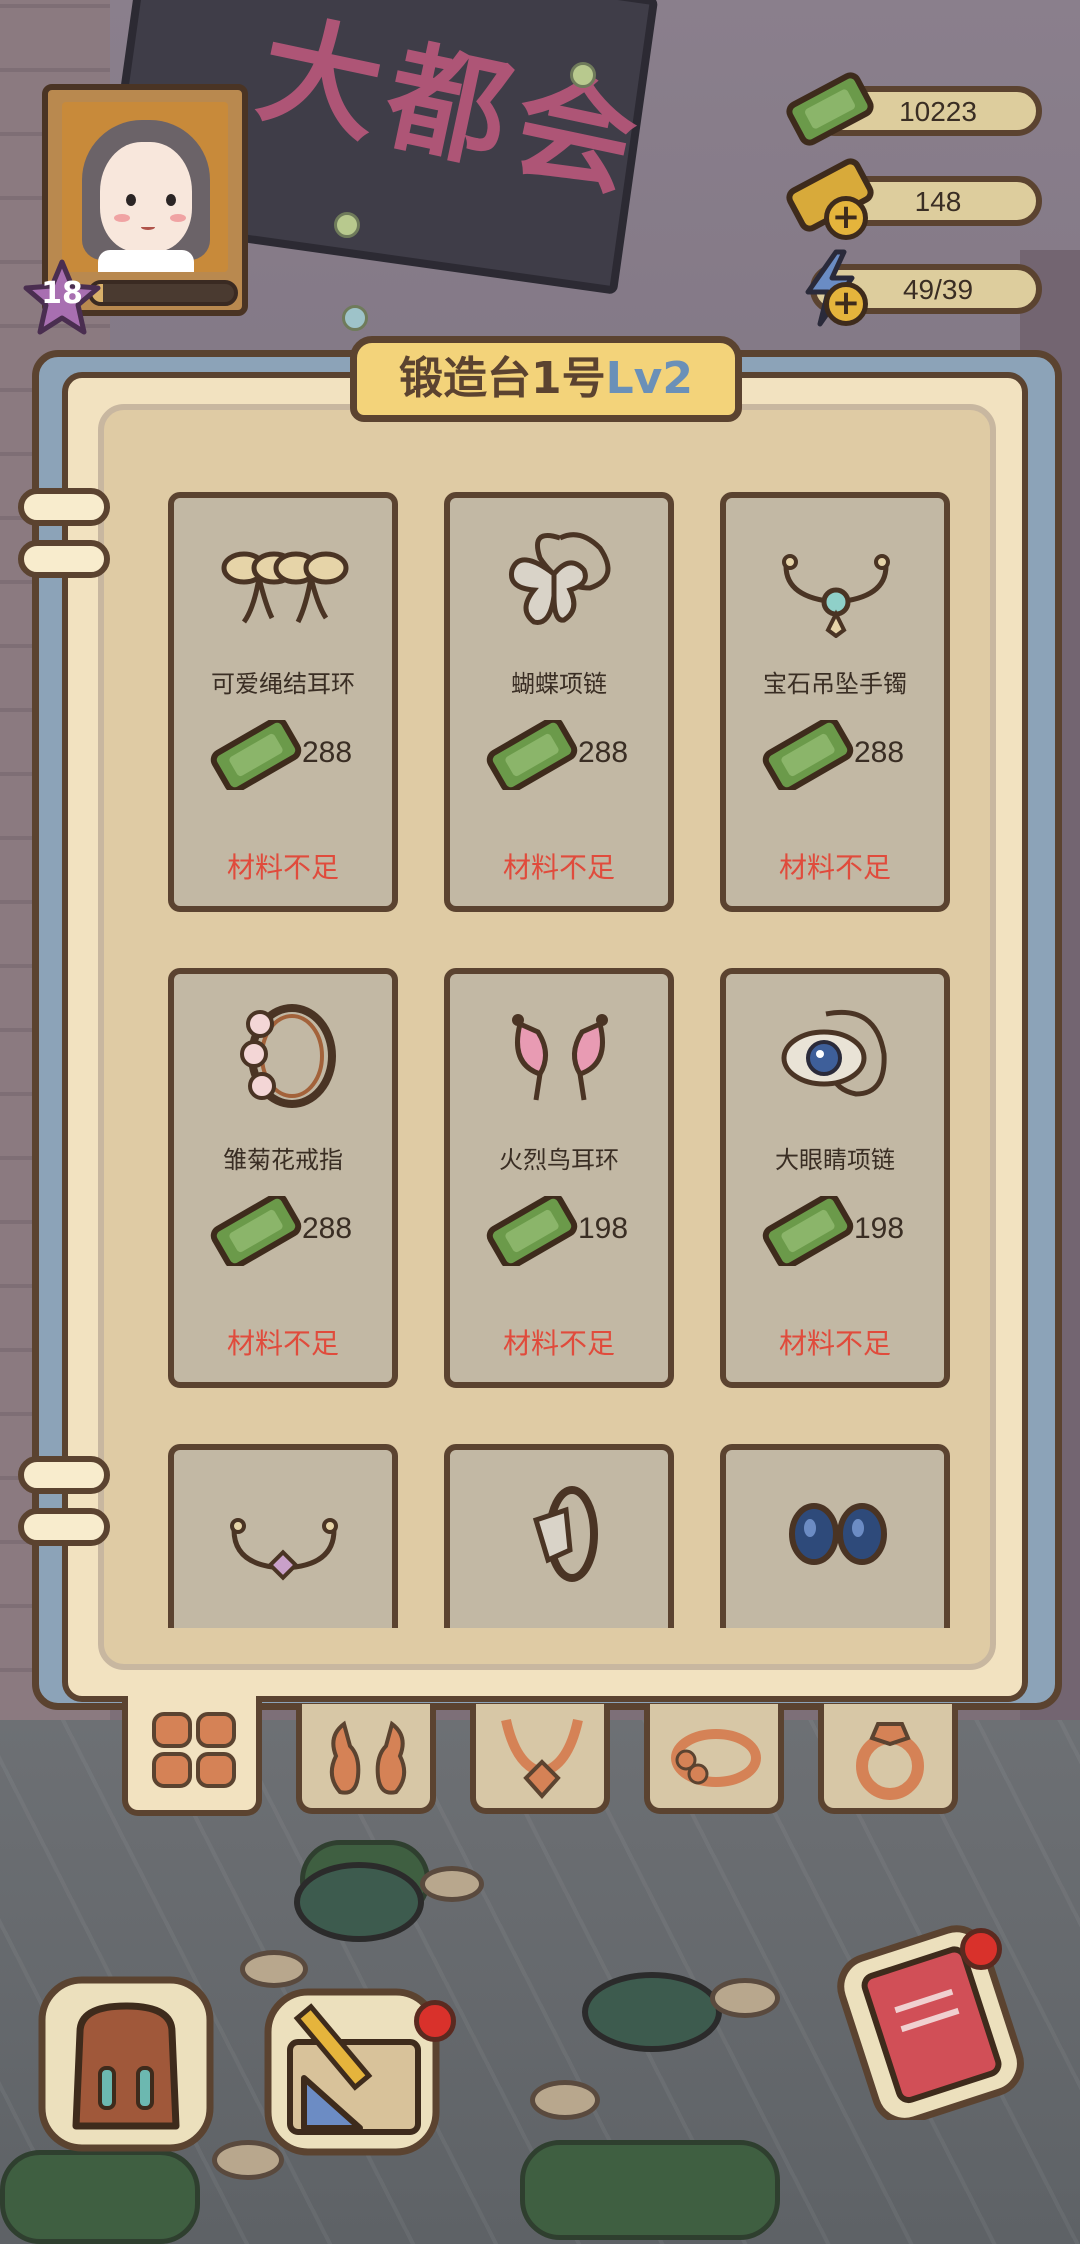 The width and height of the screenshot is (1080, 2244). Describe the element at coordinates (565, 1534) in the screenshot. I see `diamond-ring-icon` at that location.